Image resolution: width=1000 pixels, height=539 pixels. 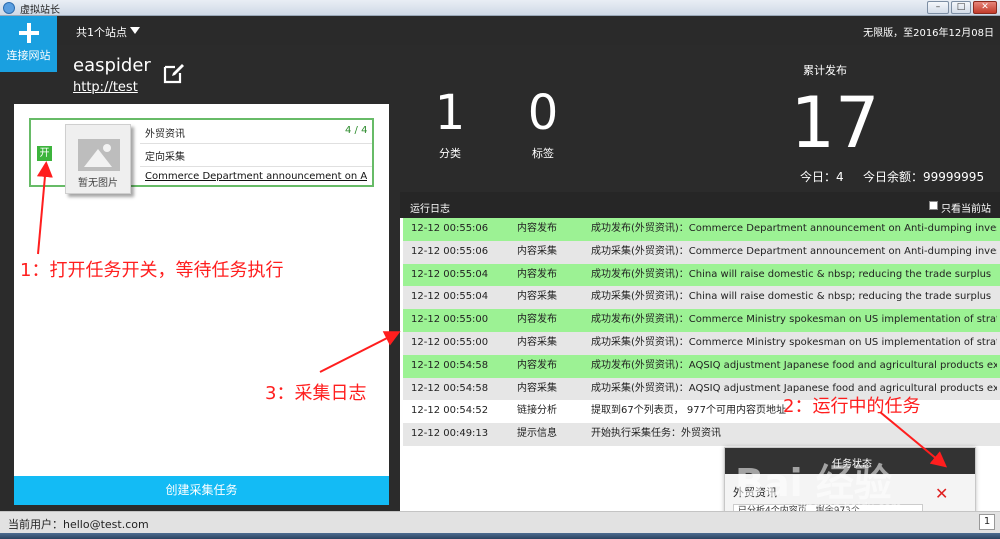 I want to click on current-site-only-checkbox, so click(x=933, y=205).